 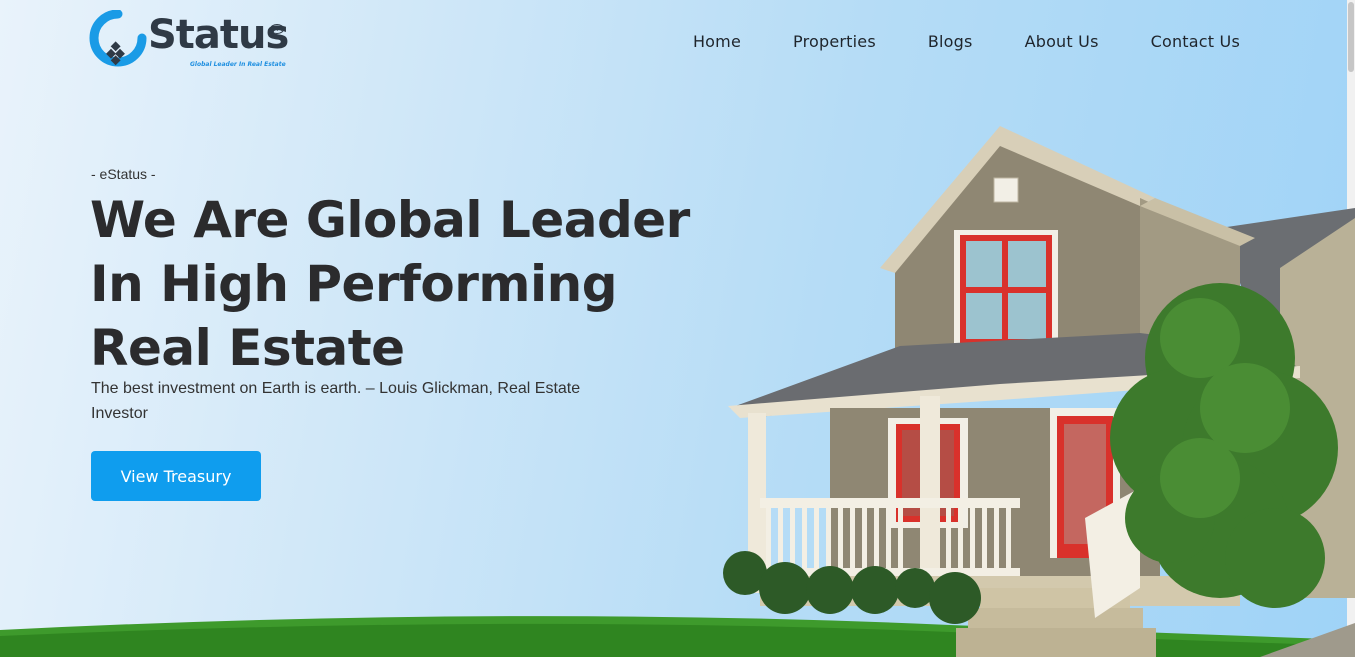 I want to click on view-treasury-button: View Treasury, so click(x=176, y=476).